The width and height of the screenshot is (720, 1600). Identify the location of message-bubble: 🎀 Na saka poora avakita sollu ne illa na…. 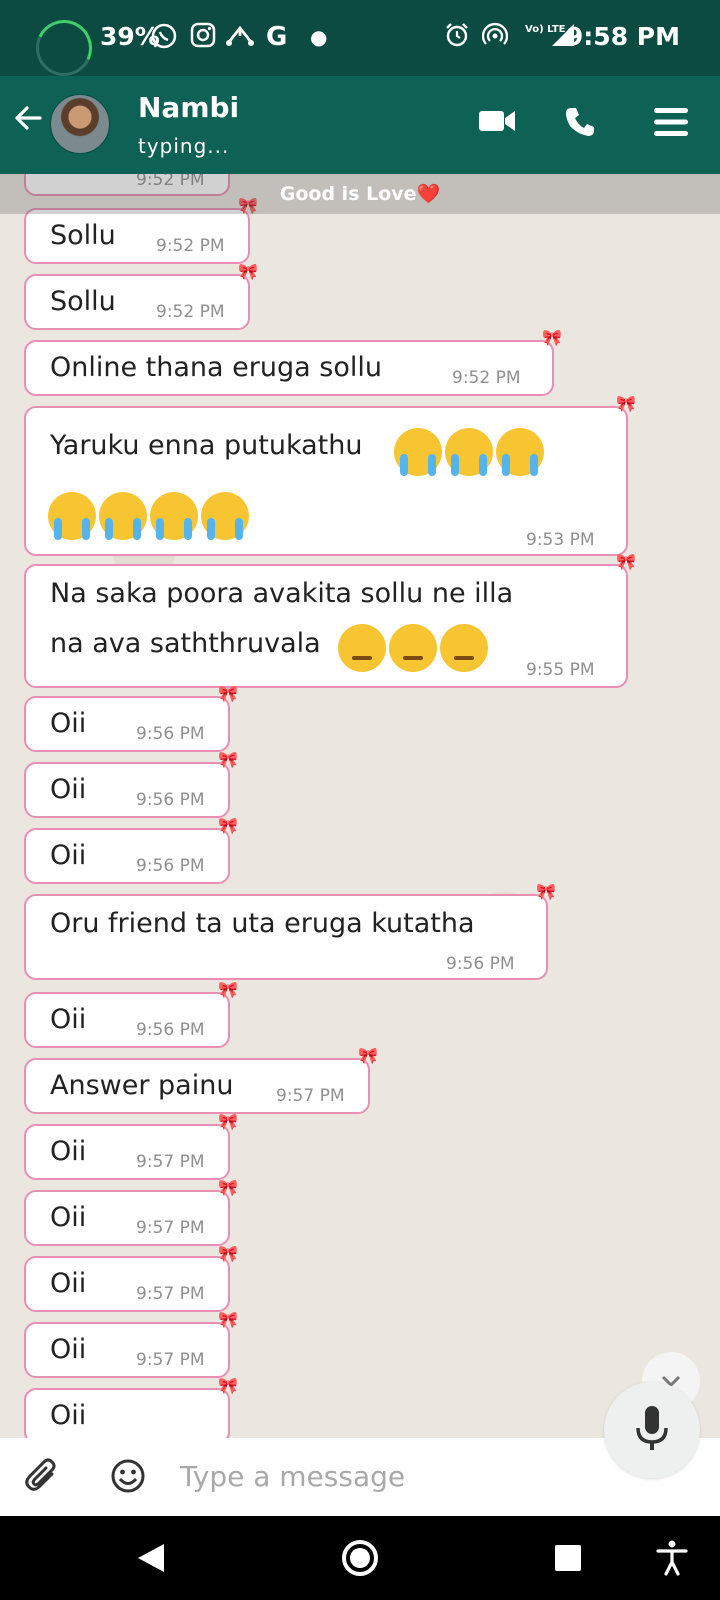
(330, 621).